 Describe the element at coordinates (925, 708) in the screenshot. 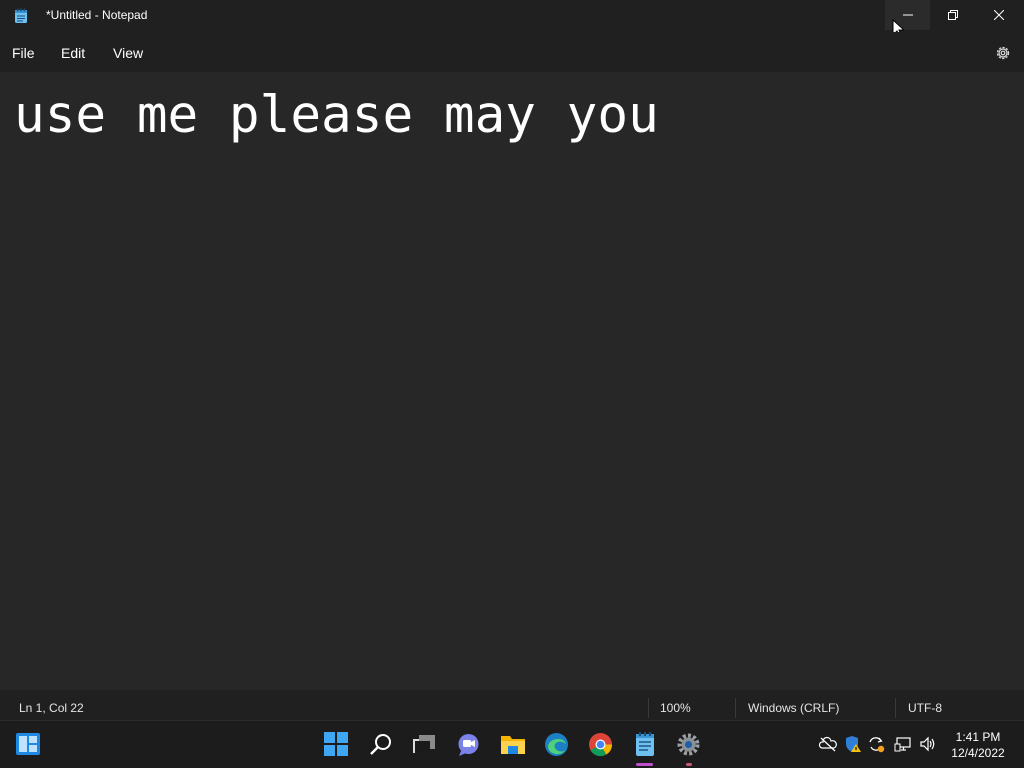

I see `encoding: UTF-8` at that location.